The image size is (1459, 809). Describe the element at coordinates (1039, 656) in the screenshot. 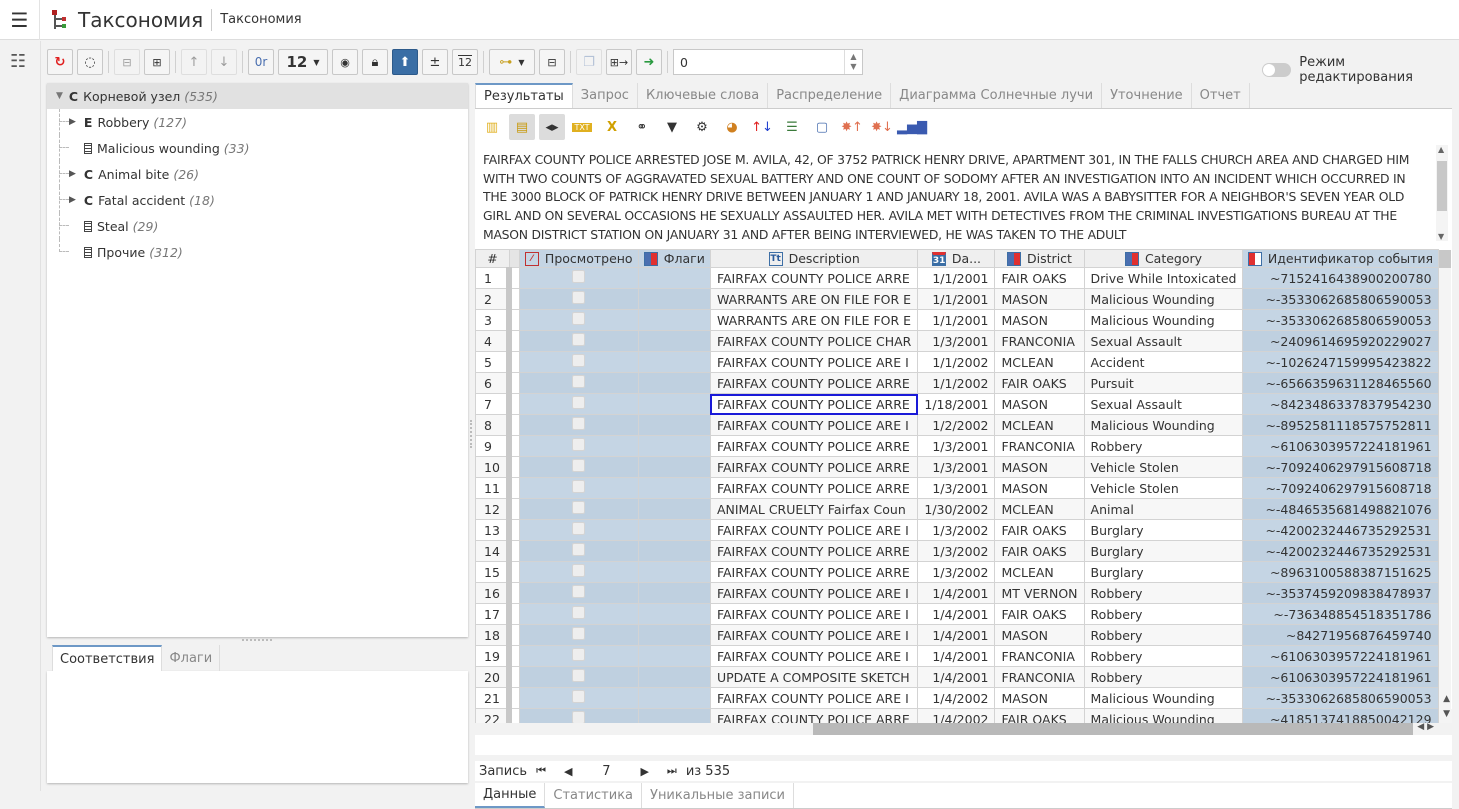

I see `district-cell: FRANCONIA` at that location.